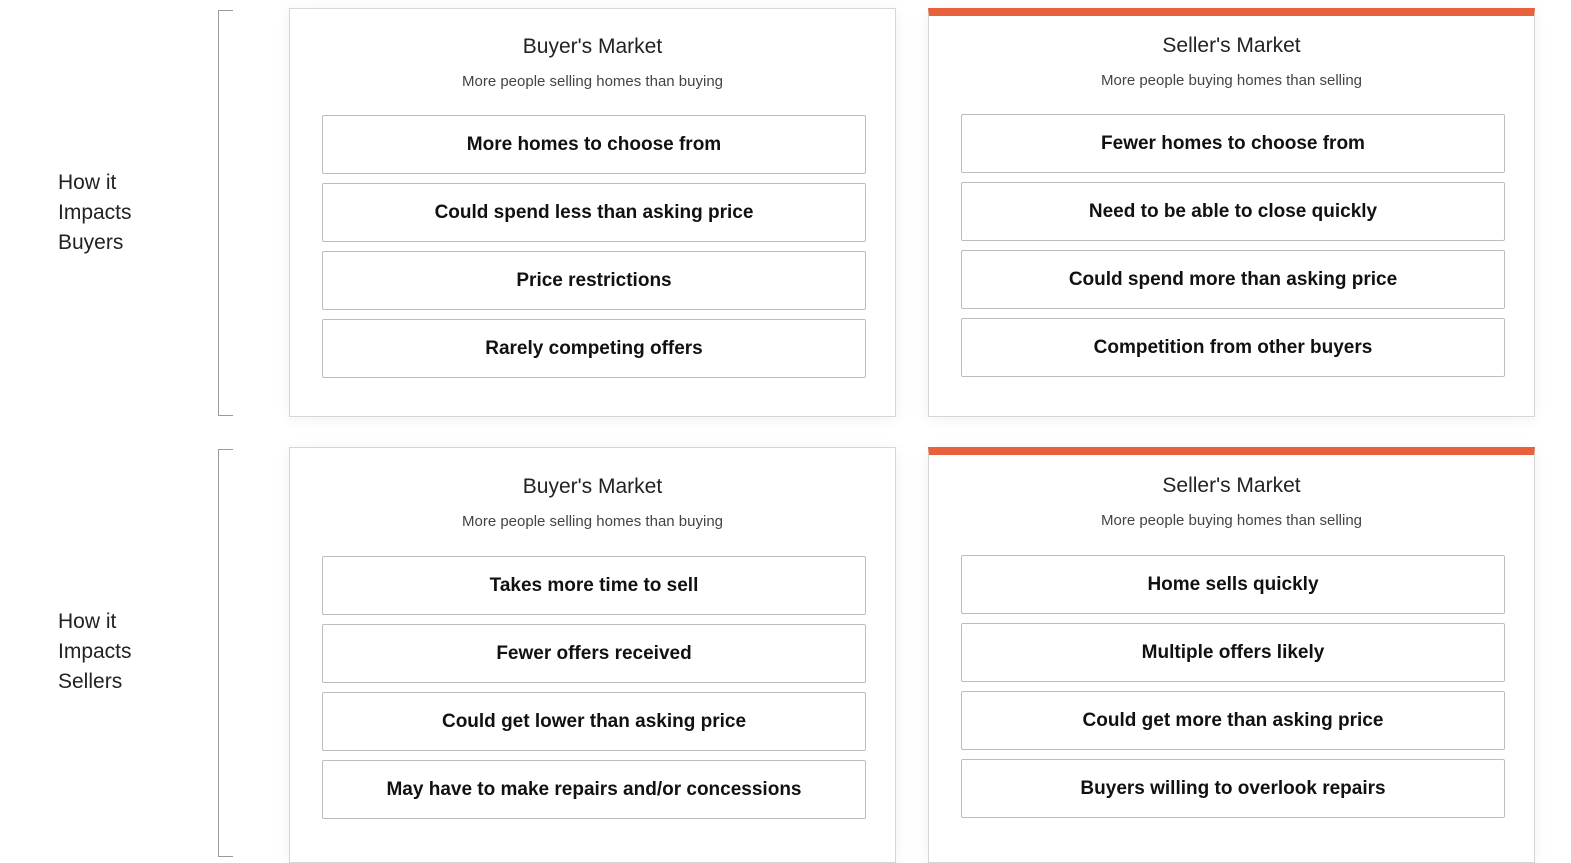 The width and height of the screenshot is (1571, 863). Describe the element at coordinates (1233, 279) in the screenshot. I see `list-item: Could spend more than asking price` at that location.